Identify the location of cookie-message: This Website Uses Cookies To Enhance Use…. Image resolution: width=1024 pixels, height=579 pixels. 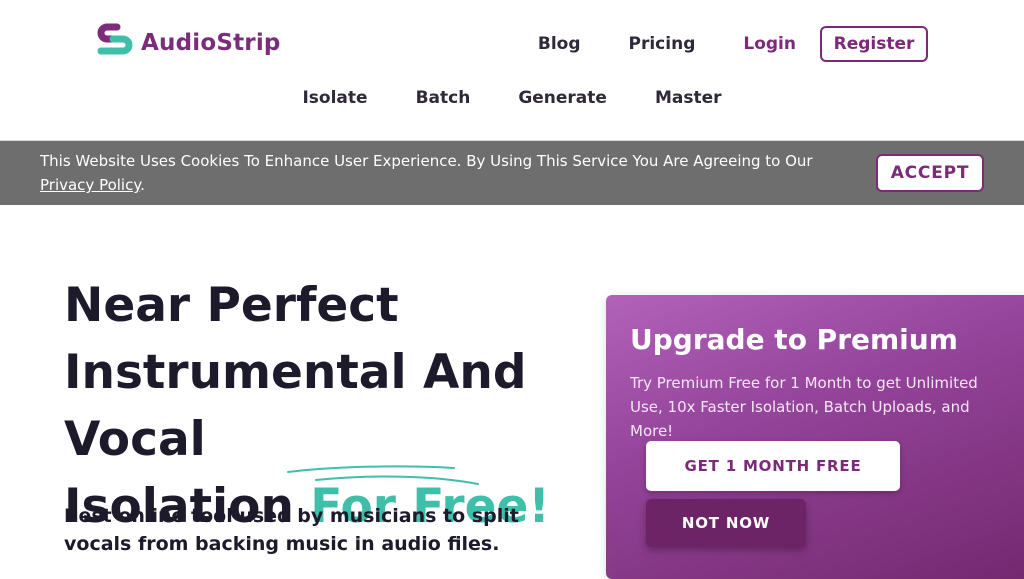
(426, 161).